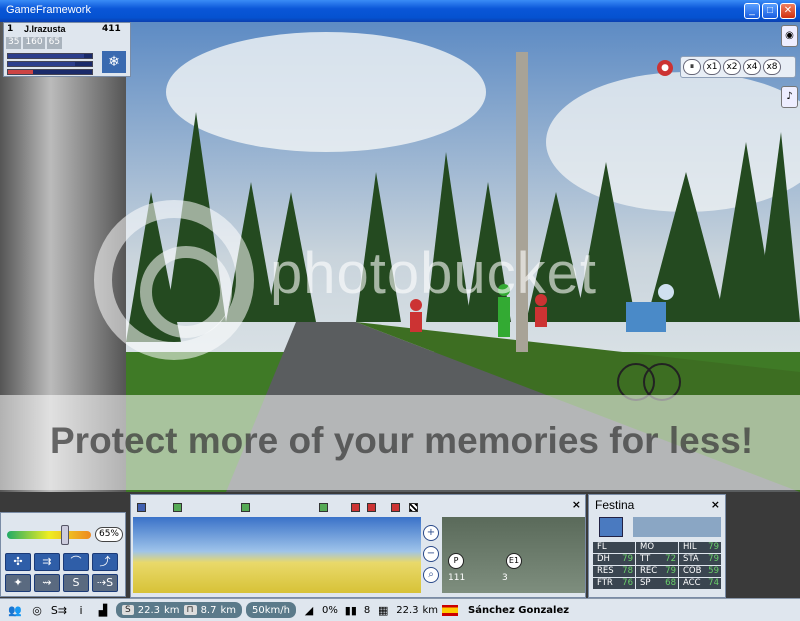  I want to click on attribute-key: ACC, so click(692, 583).